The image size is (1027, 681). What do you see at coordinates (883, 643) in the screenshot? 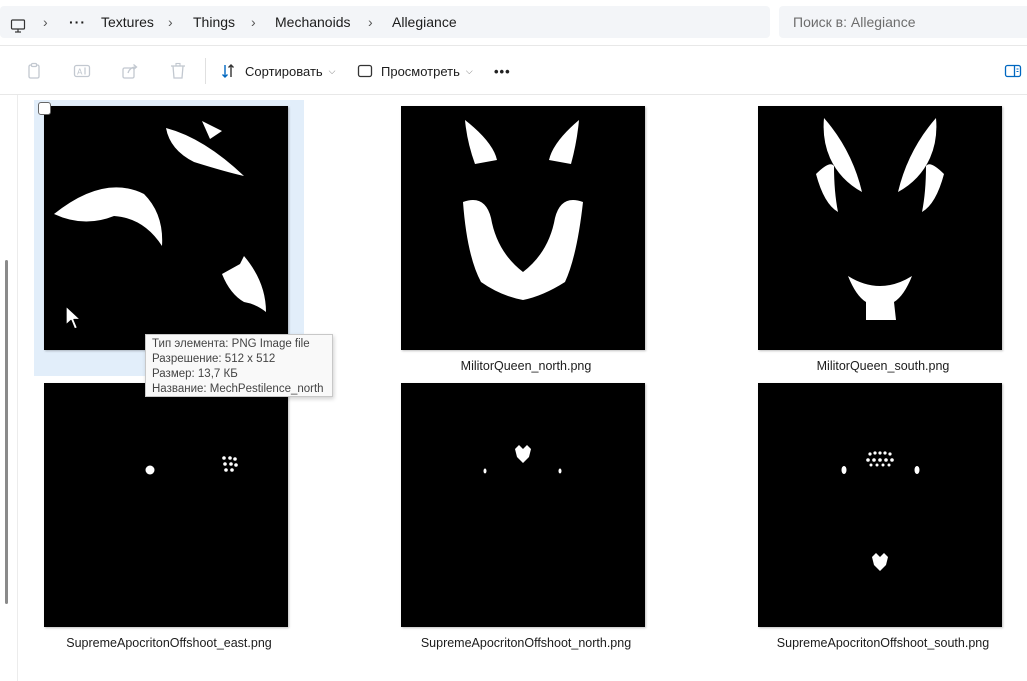
I see `file-name: SupremeApocritonOffshoot_south.png` at bounding box center [883, 643].